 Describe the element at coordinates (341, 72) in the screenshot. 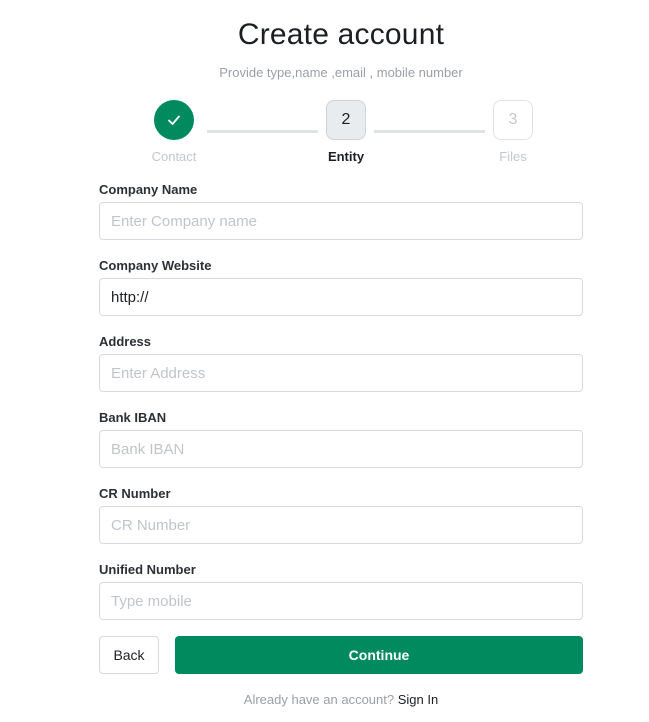

I see `page-subtitle: Provide type,name ,email , mobile number` at that location.